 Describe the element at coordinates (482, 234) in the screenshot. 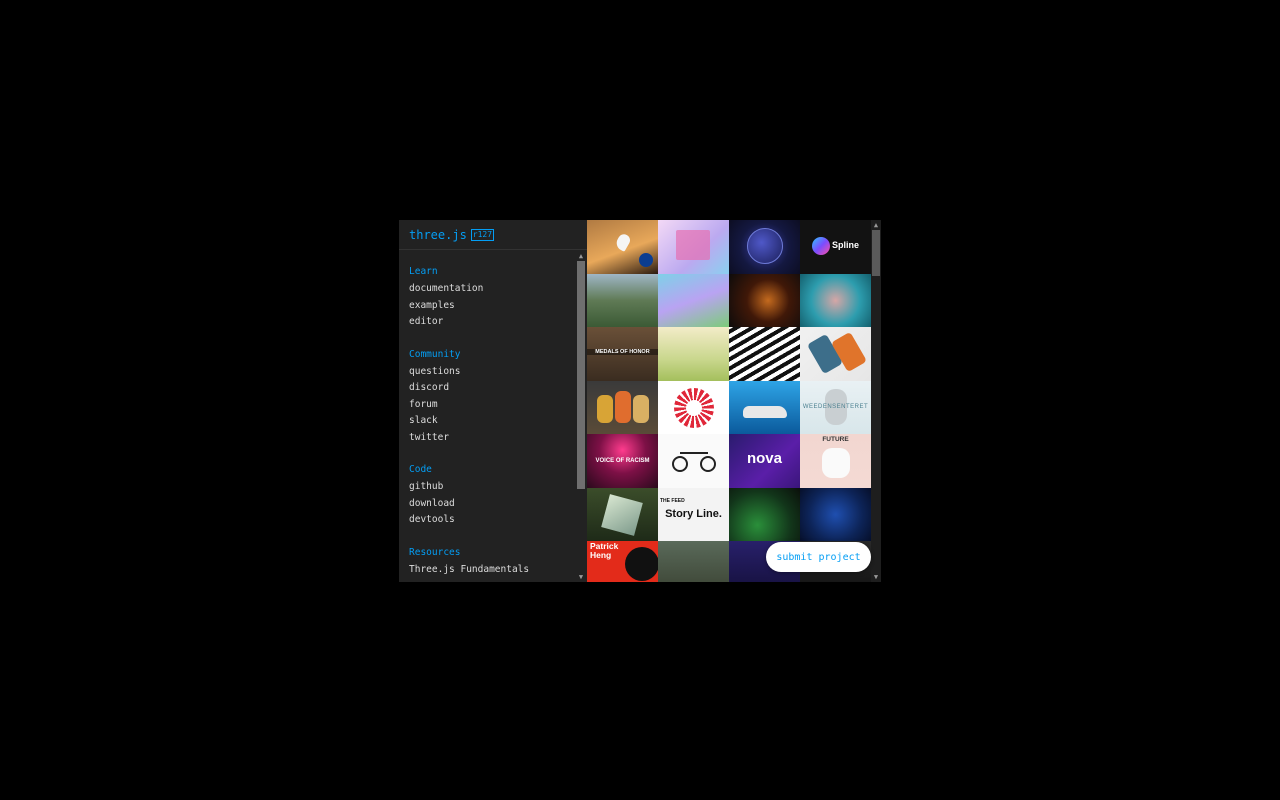

I see `version-badge: r127` at that location.